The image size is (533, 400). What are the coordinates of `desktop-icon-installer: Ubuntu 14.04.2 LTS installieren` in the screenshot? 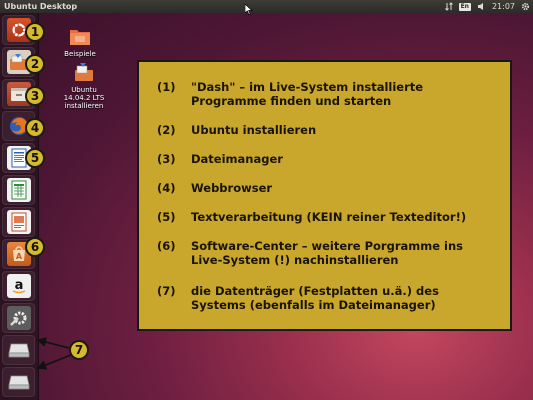 It's located at (84, 86).